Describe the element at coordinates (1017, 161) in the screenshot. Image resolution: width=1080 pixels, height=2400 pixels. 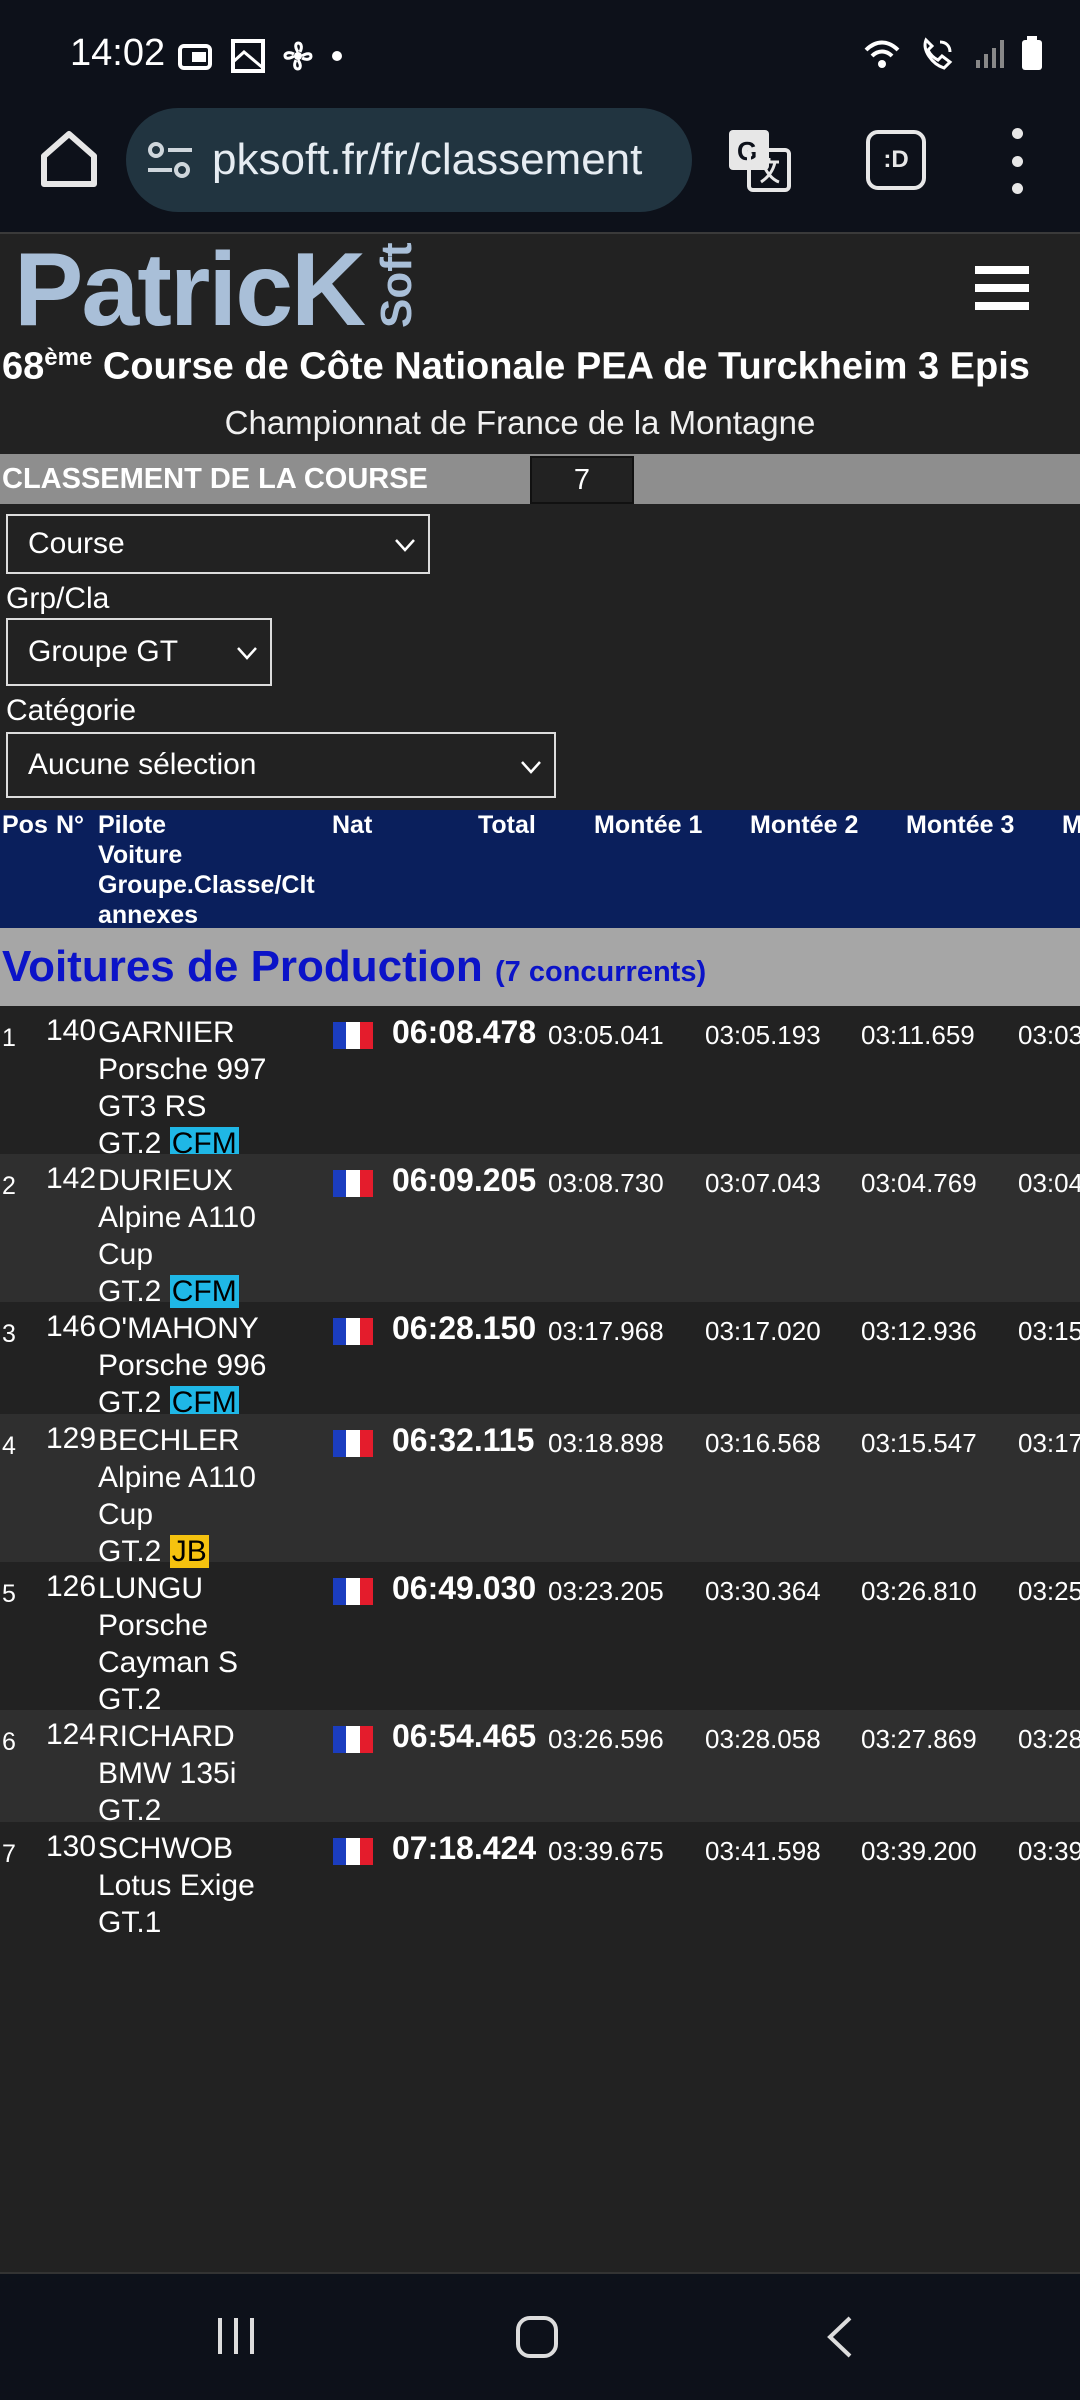
I see `more-menu-icon` at that location.